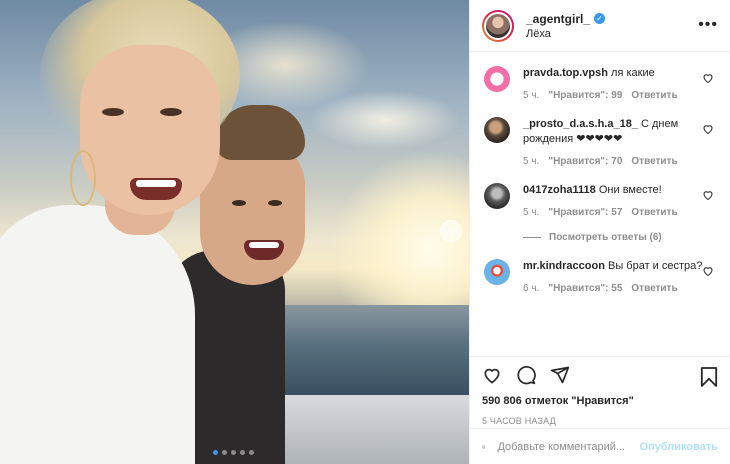 Image resolution: width=730 pixels, height=464 pixels. What do you see at coordinates (559, 190) in the screenshot?
I see `commenter-username: 0417zoha1118` at bounding box center [559, 190].